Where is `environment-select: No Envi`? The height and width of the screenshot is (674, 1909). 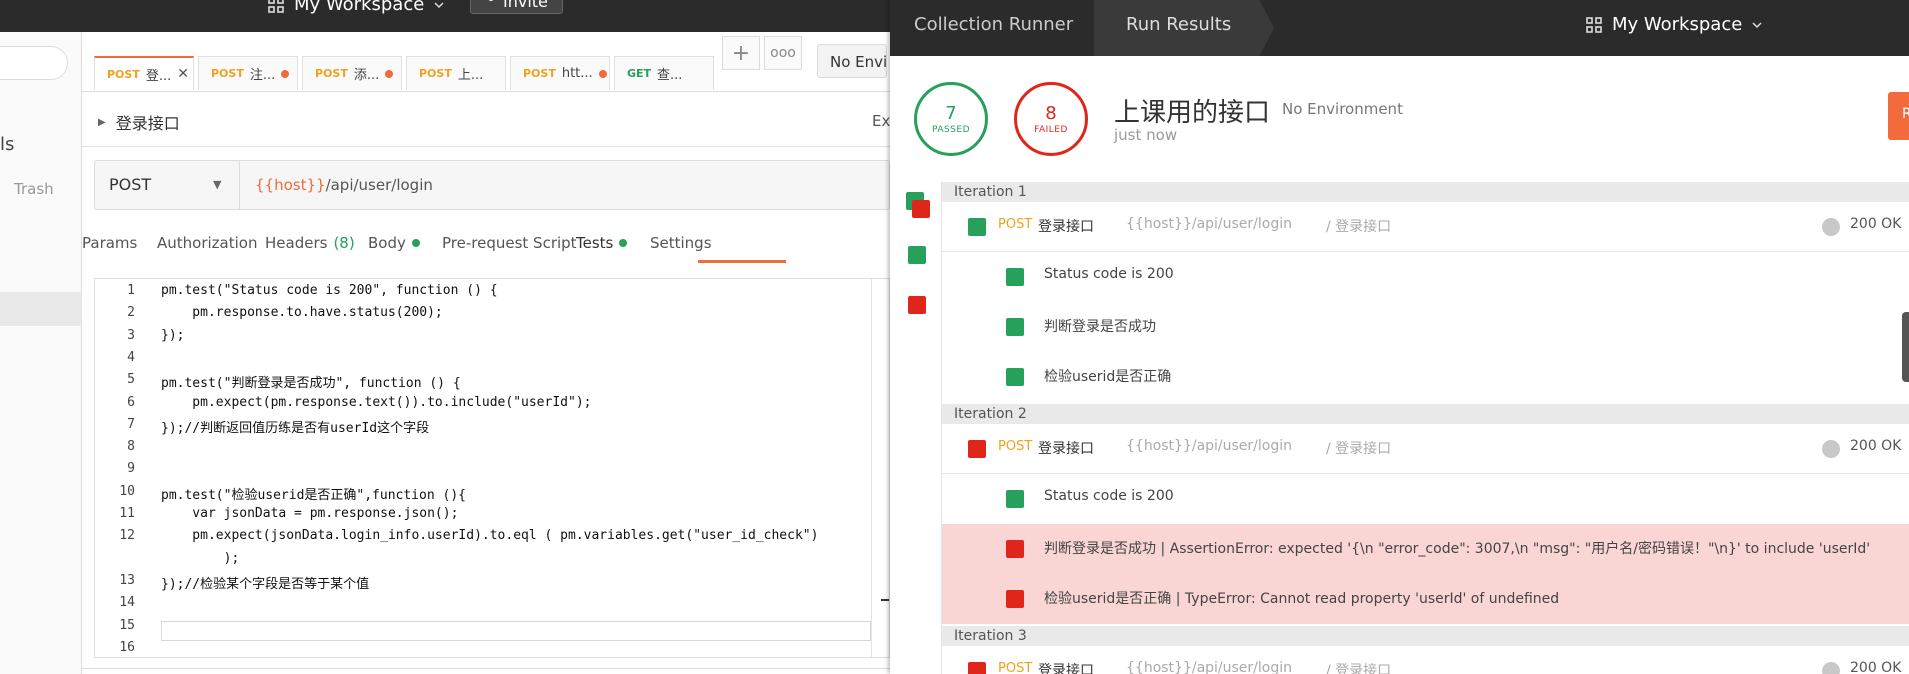
environment-select: No Envi is located at coordinates (852, 61).